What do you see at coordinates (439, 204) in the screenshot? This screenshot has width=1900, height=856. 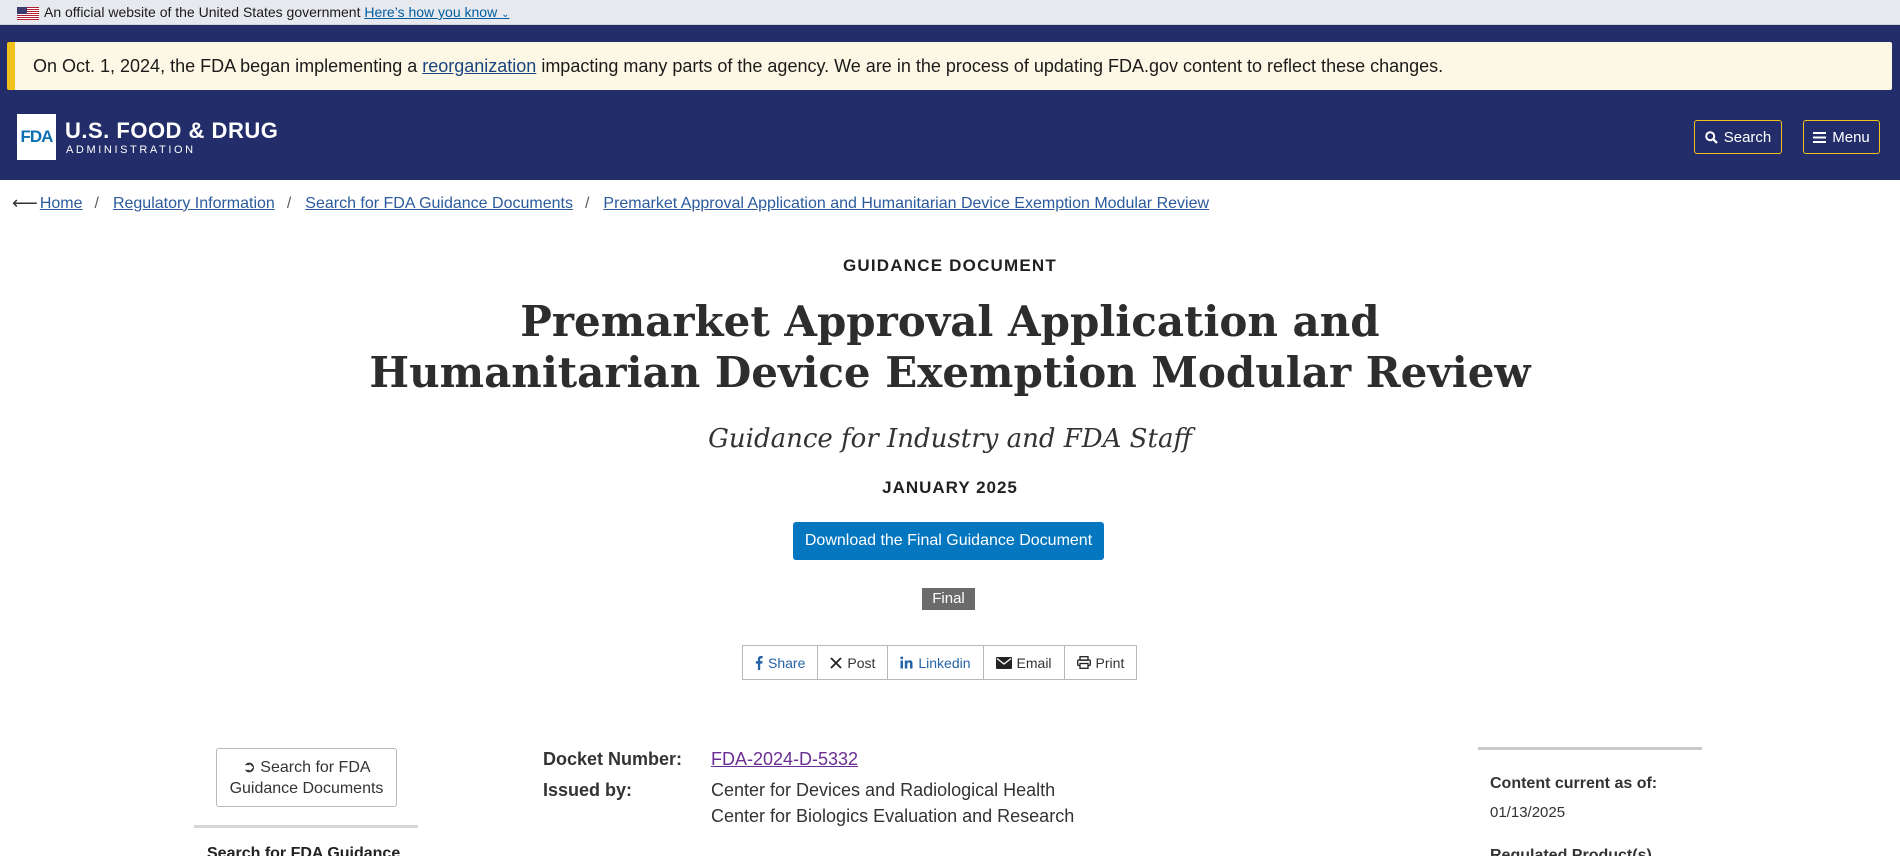 I see `breadcrumb-search-guidance: Search for FDA Guidance Documents` at bounding box center [439, 204].